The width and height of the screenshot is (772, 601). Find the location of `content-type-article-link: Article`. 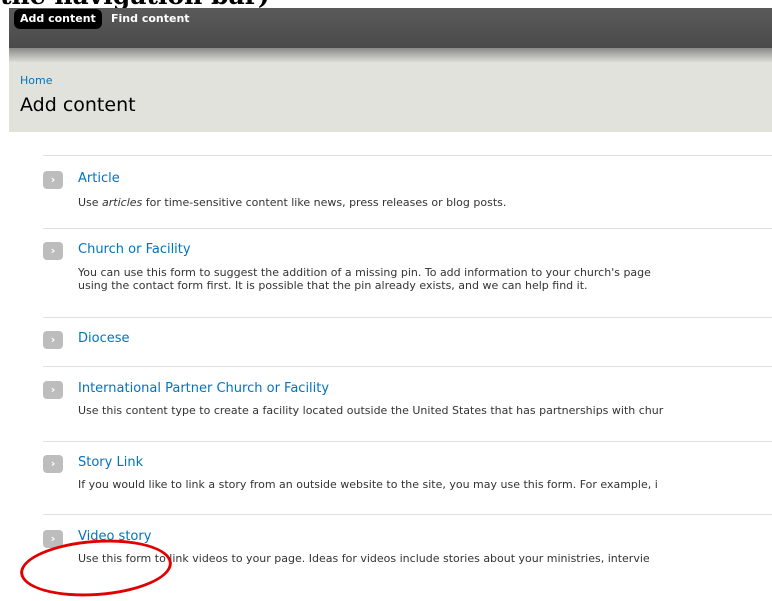

content-type-article-link: Article is located at coordinates (99, 178).